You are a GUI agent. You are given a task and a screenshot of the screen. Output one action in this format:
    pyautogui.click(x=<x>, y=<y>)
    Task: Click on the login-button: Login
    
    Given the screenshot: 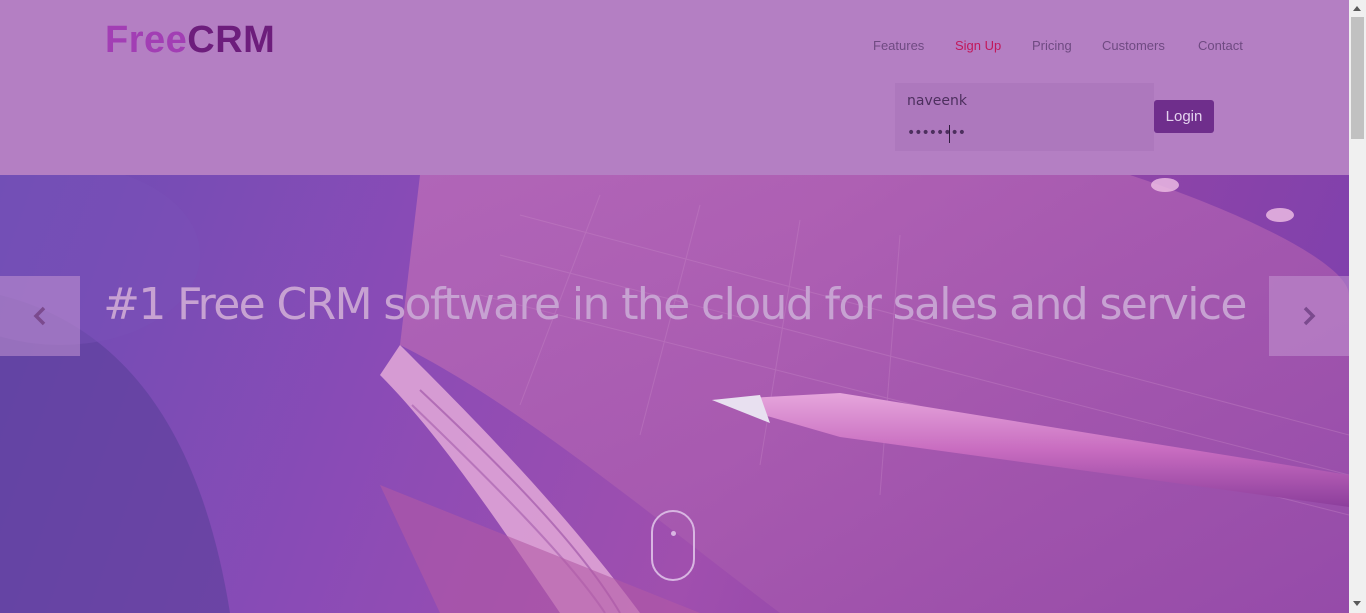 What is the action you would take?
    pyautogui.click(x=1184, y=116)
    